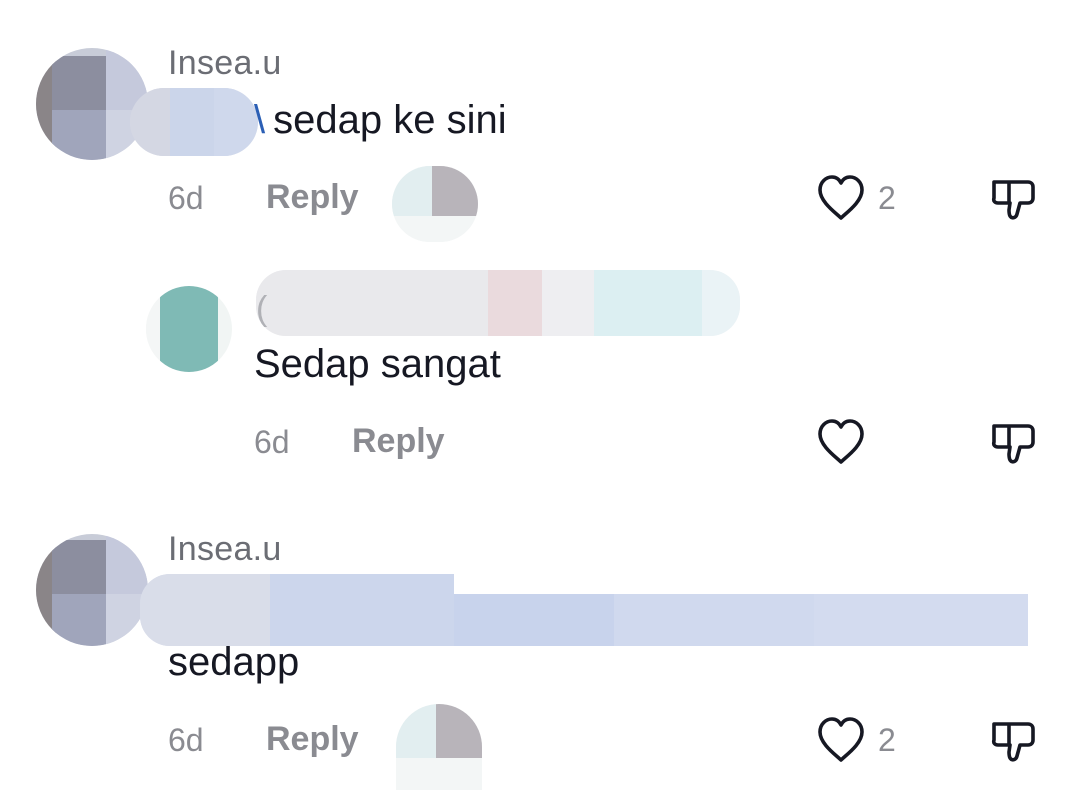 This screenshot has width=1080, height=792. What do you see at coordinates (234, 662) in the screenshot?
I see `comment-text: sedapp` at bounding box center [234, 662].